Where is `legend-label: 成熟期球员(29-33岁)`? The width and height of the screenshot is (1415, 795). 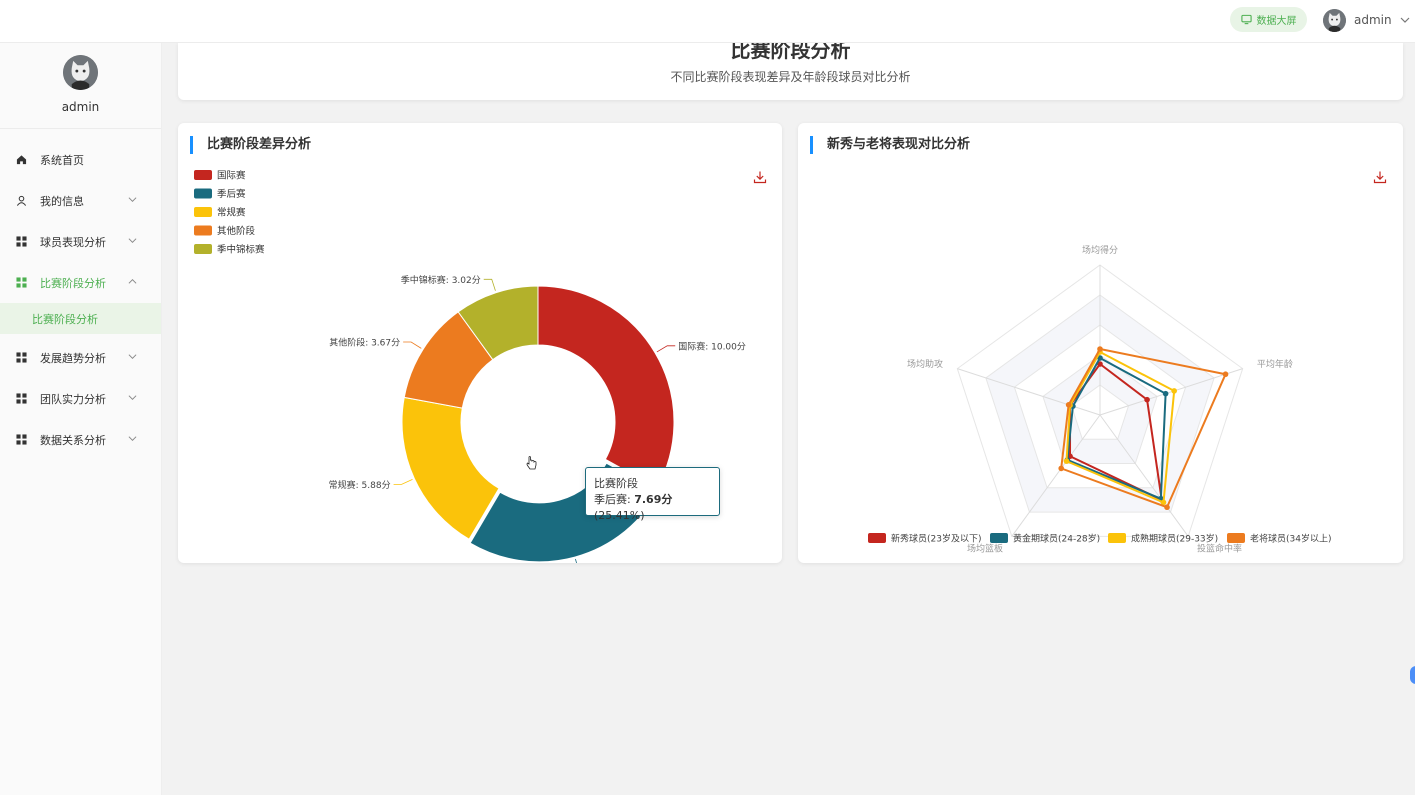
legend-label: 成熟期球员(29-33岁) is located at coordinates (1174, 539).